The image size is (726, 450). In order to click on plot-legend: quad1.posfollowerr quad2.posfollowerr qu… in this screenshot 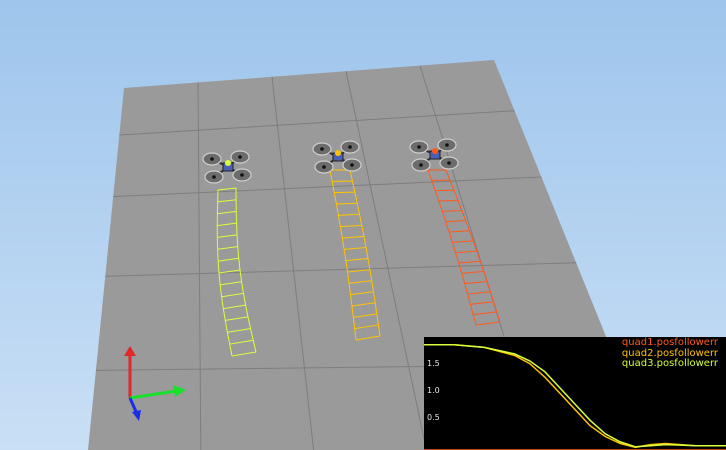, I will do `click(669, 353)`.